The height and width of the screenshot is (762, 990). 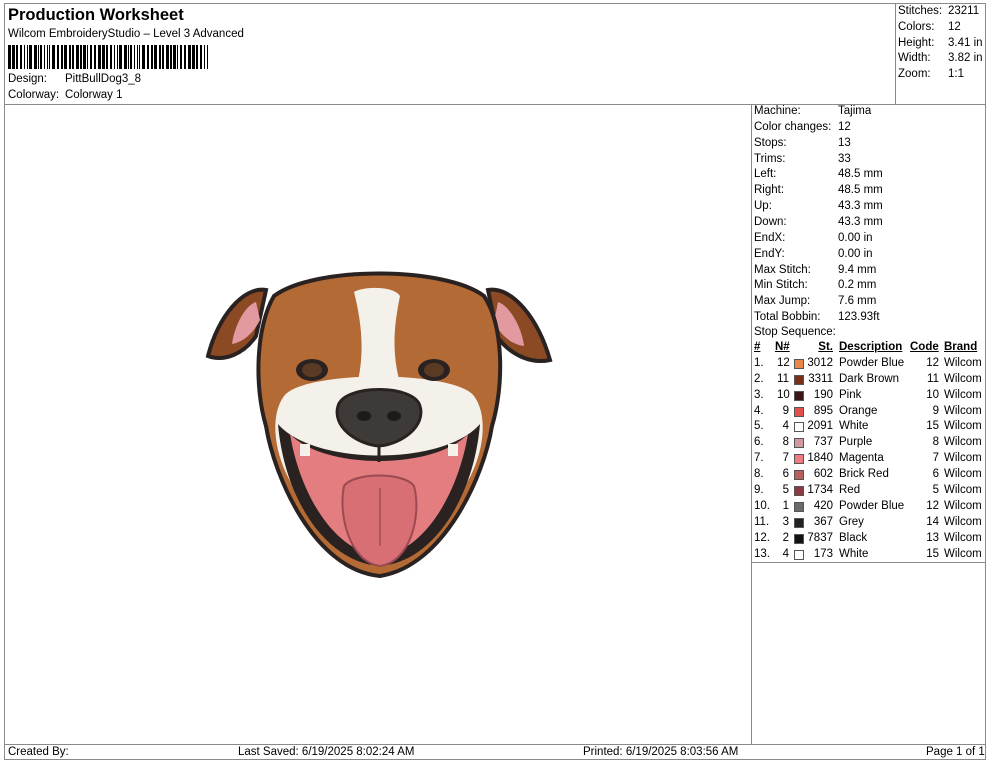 I want to click on colorway-row: Colorway: Colorway 1, so click(x=65, y=95).